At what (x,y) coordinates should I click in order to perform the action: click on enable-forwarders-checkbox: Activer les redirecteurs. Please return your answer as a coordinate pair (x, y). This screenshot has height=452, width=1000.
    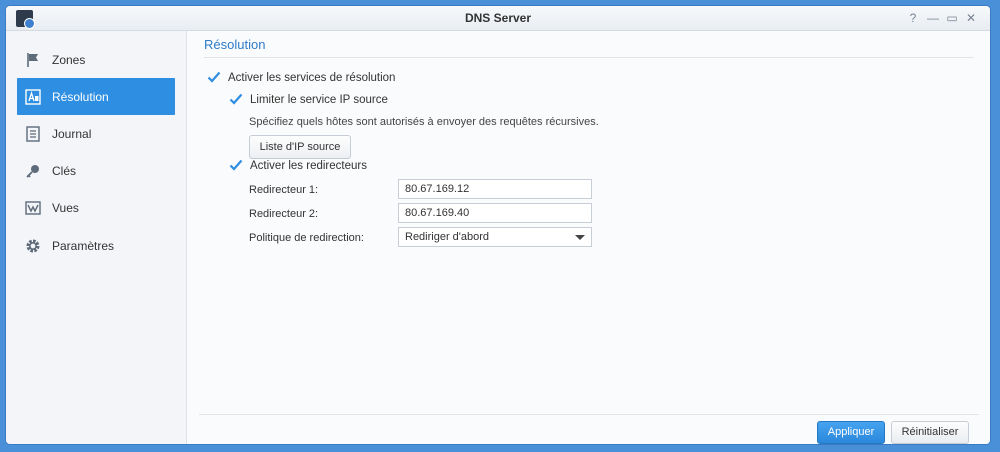
    Looking at the image, I should click on (298, 166).